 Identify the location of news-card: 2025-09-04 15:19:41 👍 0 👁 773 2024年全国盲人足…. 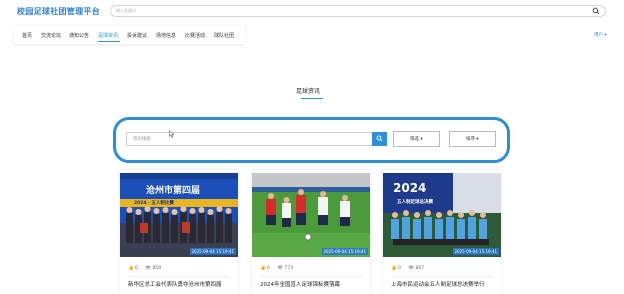
(311, 232).